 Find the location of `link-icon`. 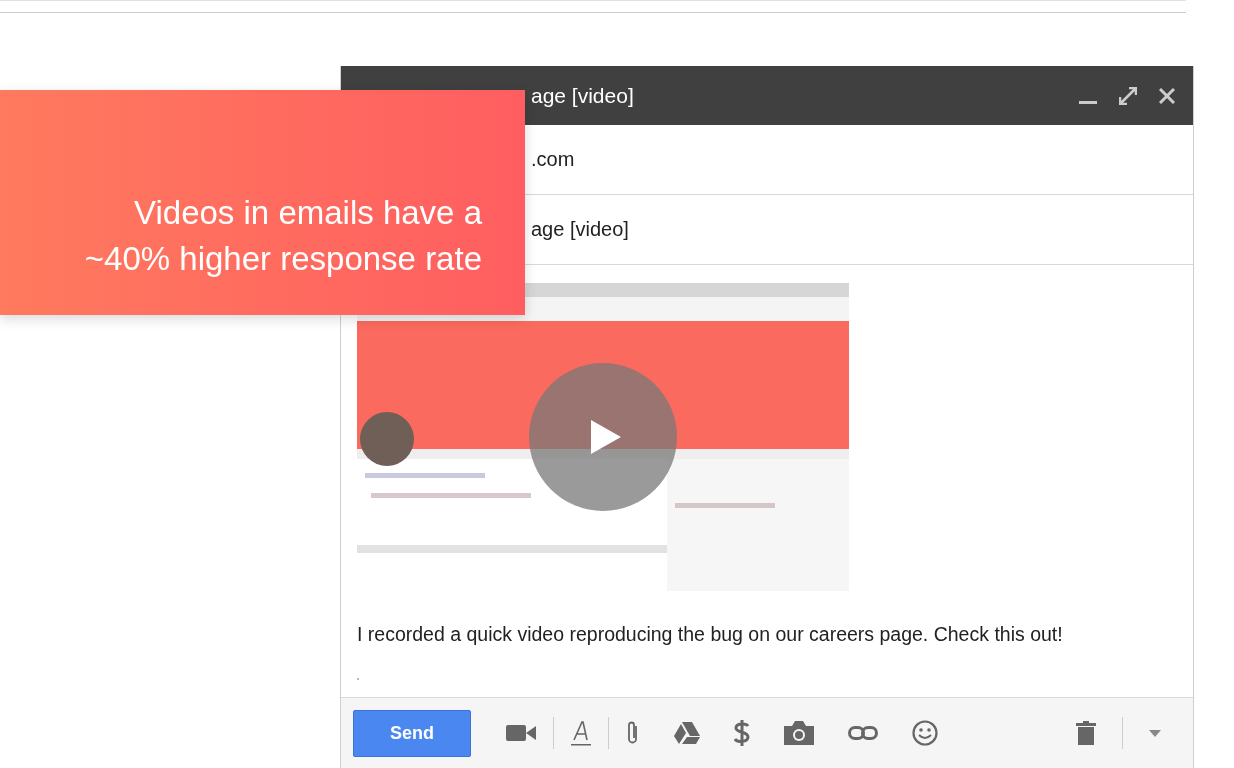

link-icon is located at coordinates (863, 733).